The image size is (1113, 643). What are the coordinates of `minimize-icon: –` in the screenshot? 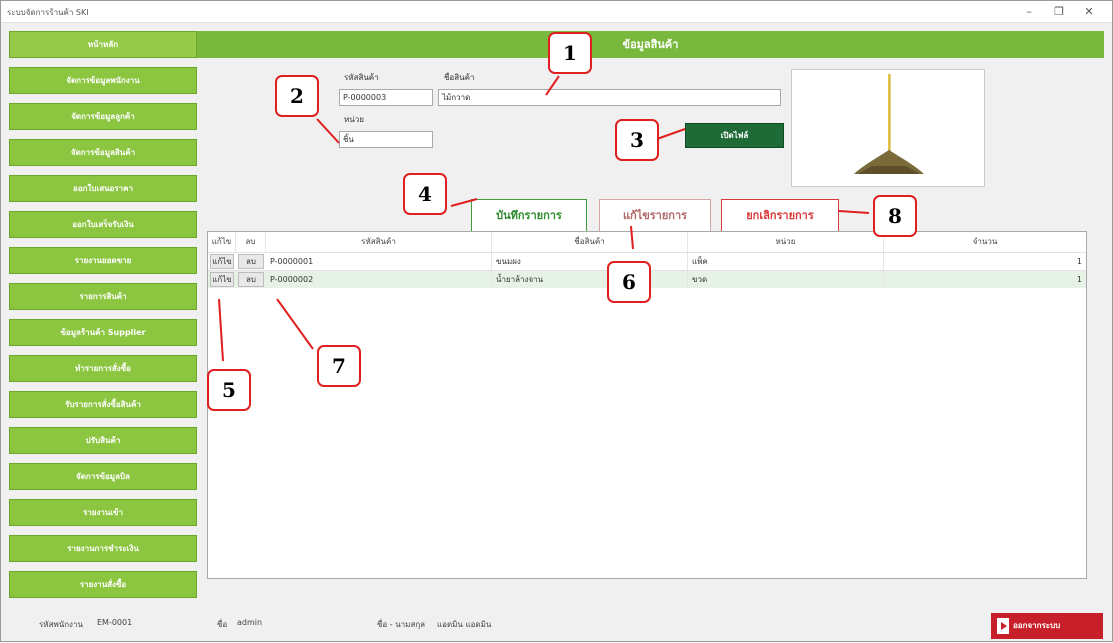 It's located at (1029, 12).